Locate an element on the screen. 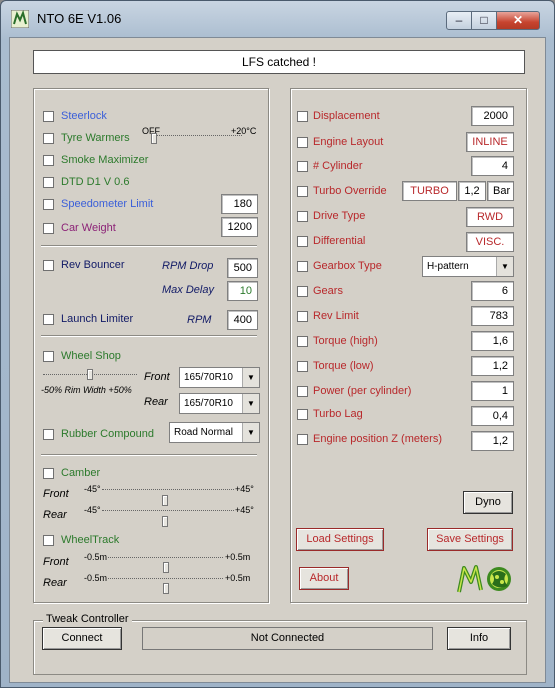 The image size is (555, 688). wheeltrack-rear-label: Rear is located at coordinates (55, 583).